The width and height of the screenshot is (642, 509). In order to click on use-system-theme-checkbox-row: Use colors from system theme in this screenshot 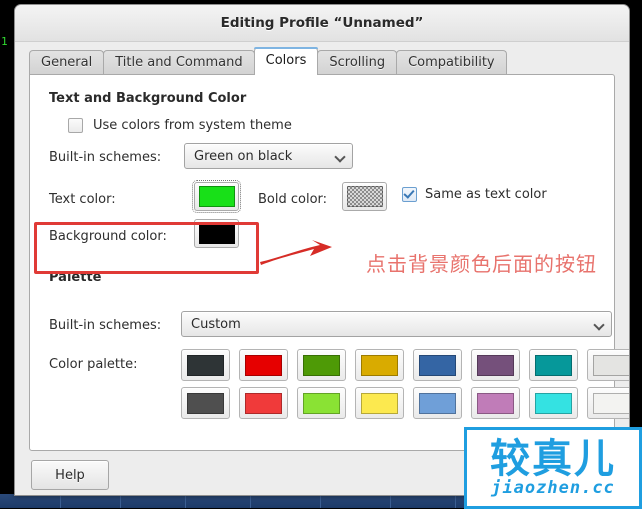, I will do `click(180, 125)`.